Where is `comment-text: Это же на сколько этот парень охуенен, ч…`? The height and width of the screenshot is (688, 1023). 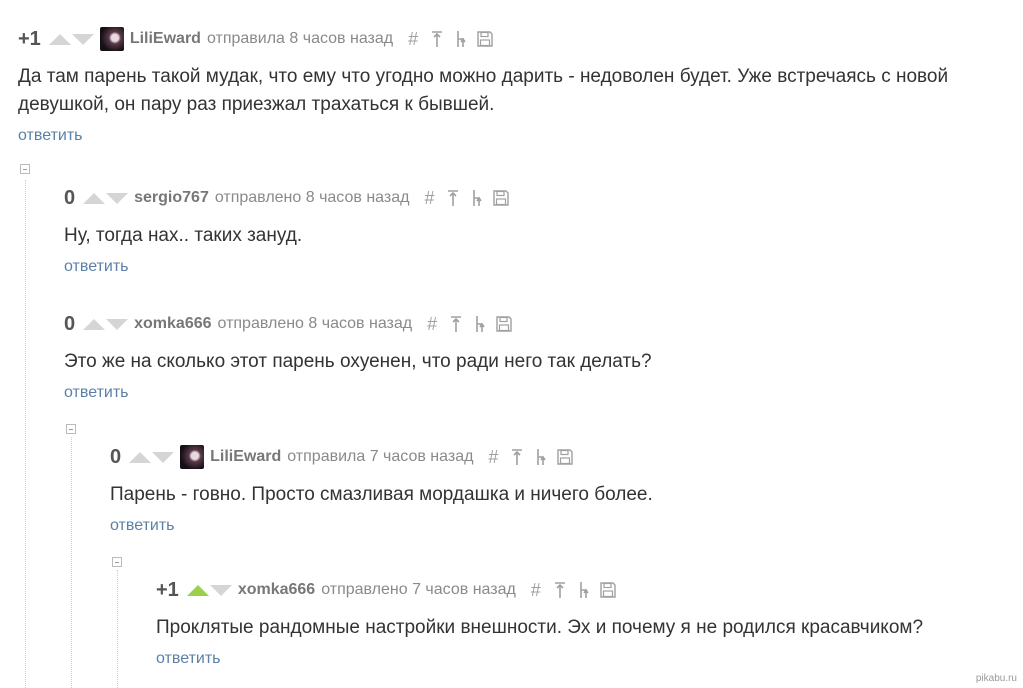 comment-text: Это же на сколько этот парень охуенен, ч… is located at coordinates (358, 361).